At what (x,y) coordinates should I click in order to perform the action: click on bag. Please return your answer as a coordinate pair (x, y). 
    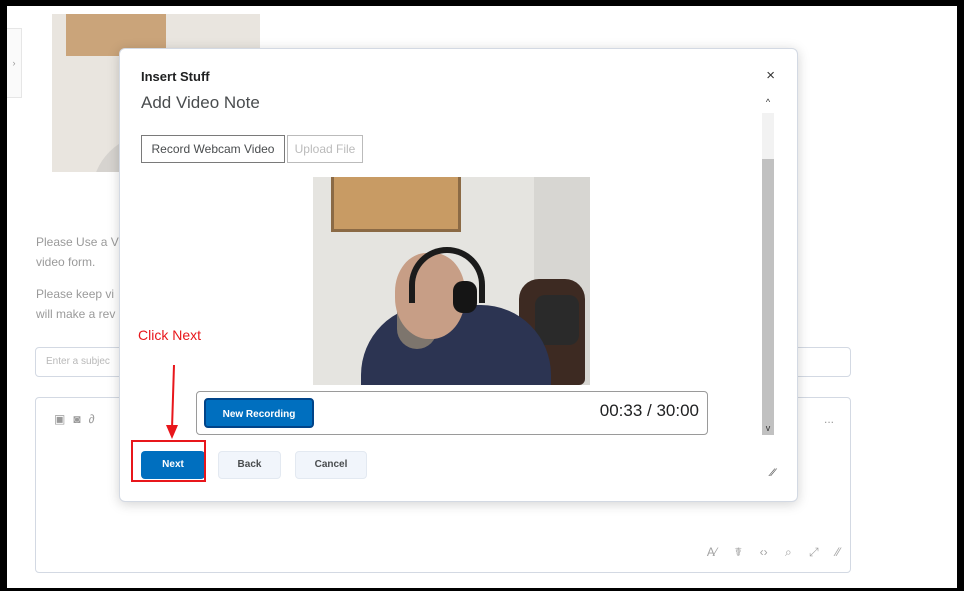
    Looking at the image, I should click on (557, 320).